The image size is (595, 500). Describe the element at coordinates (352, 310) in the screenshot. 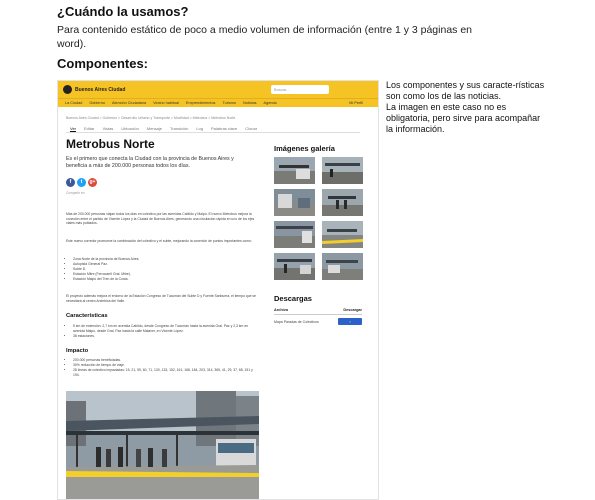

I see `column-header-download: Descargar` at that location.